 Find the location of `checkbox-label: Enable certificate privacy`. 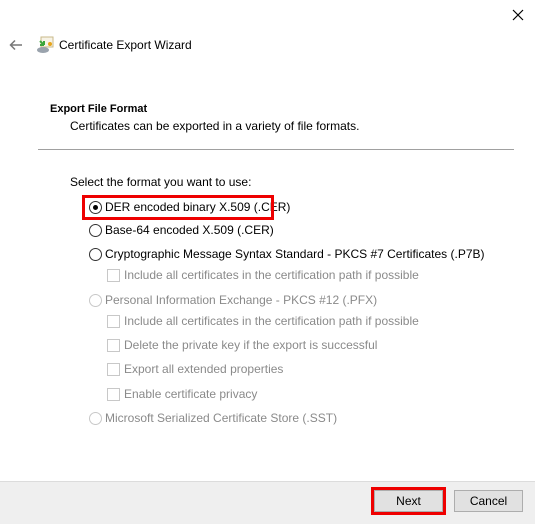

checkbox-label: Enable certificate privacy is located at coordinates (191, 394).